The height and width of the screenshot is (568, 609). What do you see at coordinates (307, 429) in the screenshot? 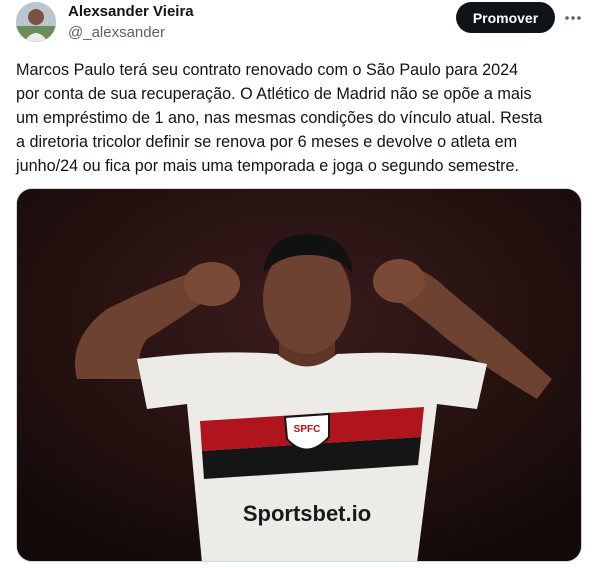
I see `club-badge-text: SPFC` at bounding box center [307, 429].